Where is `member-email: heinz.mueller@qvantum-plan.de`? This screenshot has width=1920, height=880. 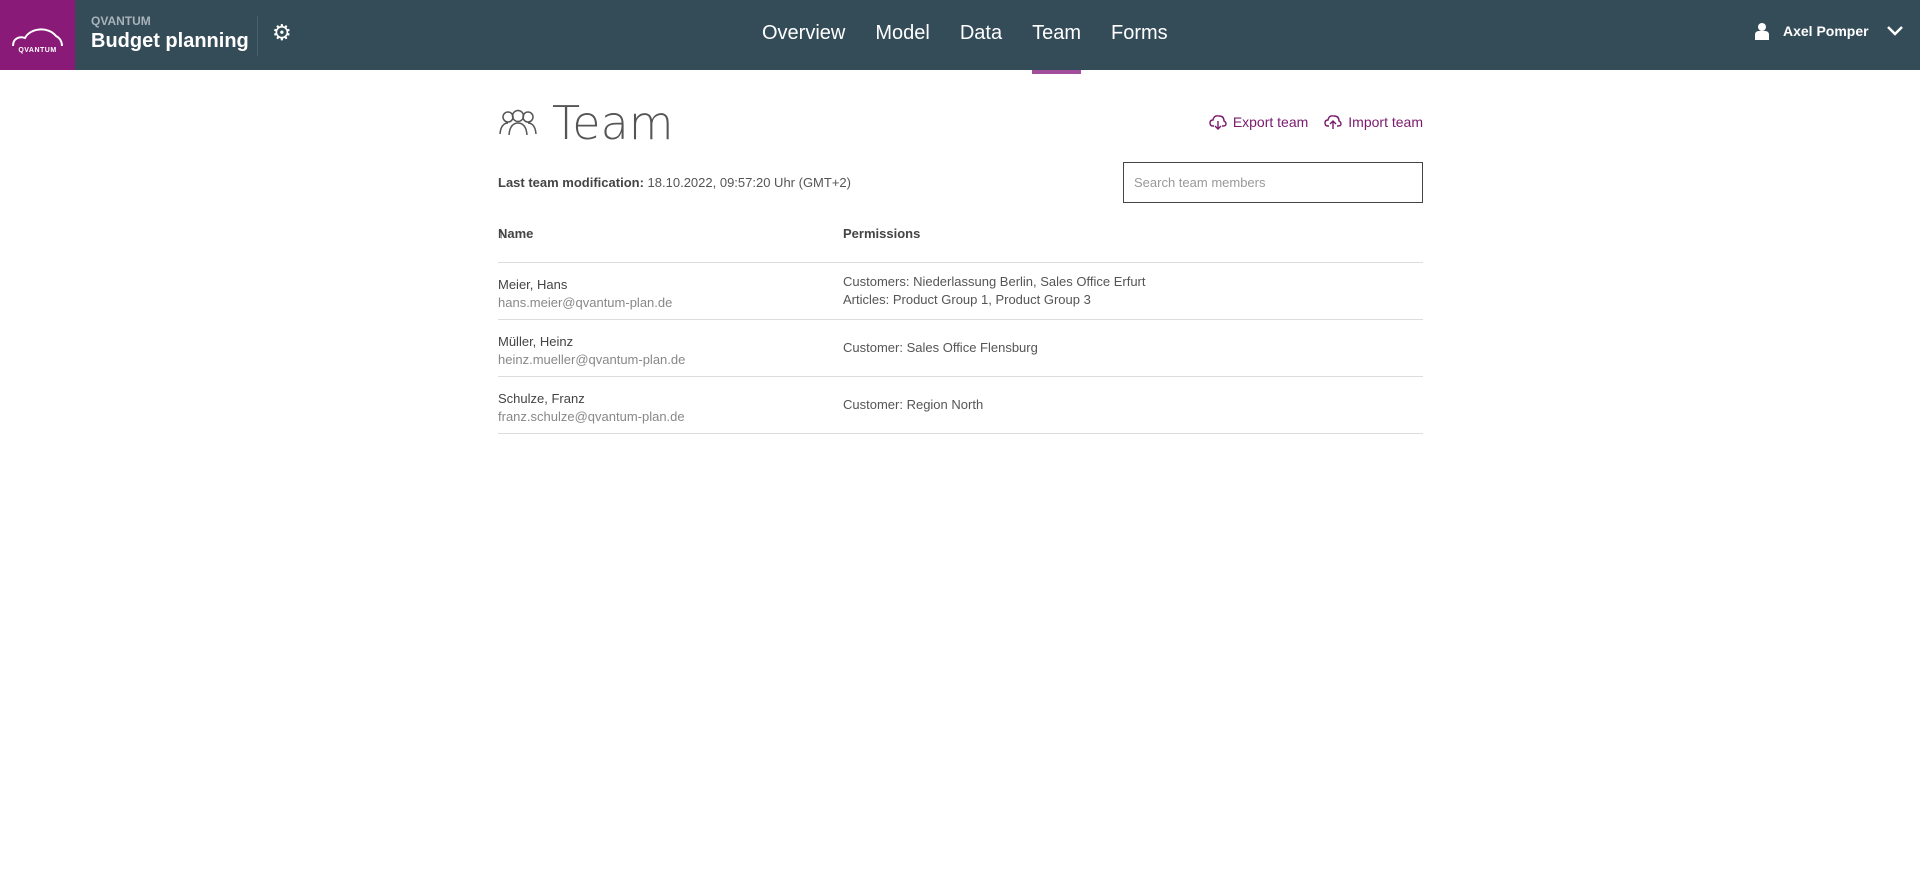
member-email: heinz.mueller@qvantum-plan.de is located at coordinates (592, 359).